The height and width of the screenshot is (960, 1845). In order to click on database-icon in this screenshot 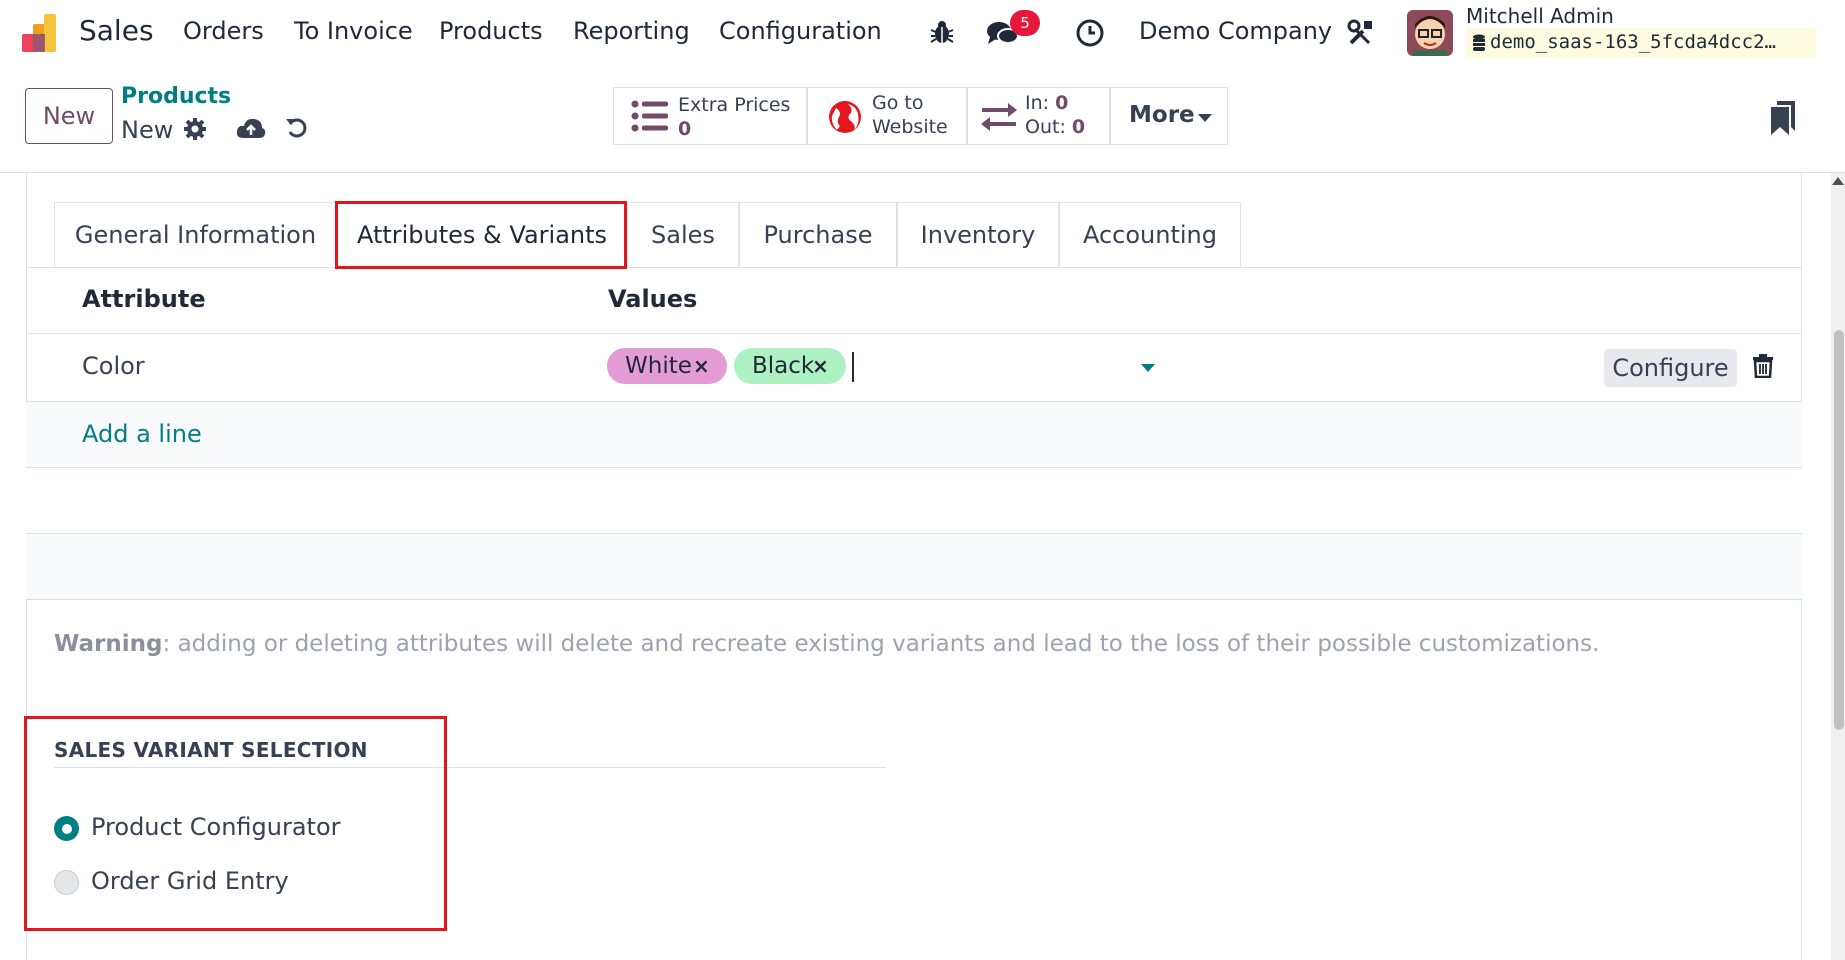, I will do `click(1479, 43)`.